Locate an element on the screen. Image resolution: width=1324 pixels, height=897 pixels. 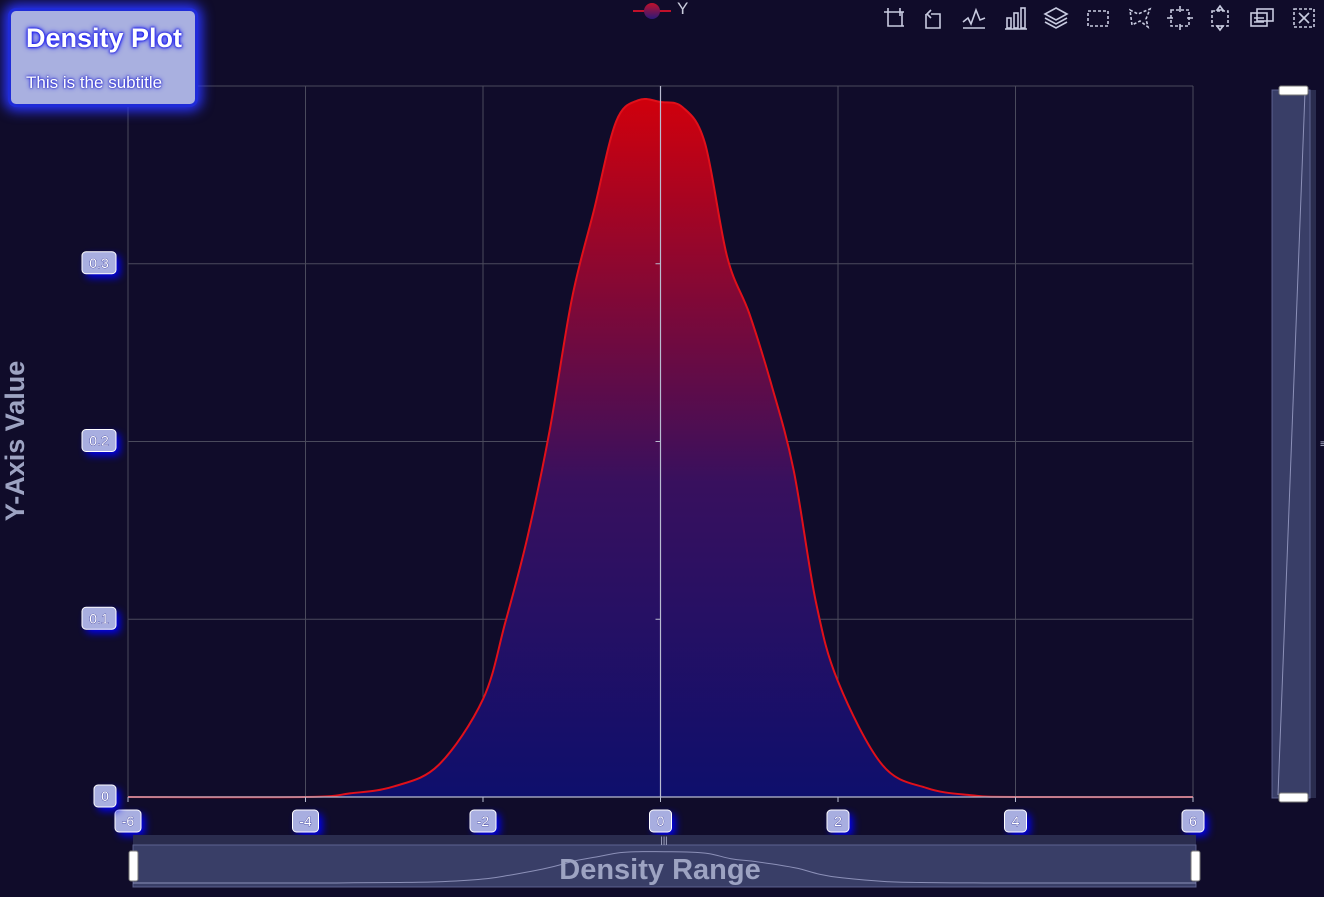
lasso-select-icon is located at coordinates (1140, 18).